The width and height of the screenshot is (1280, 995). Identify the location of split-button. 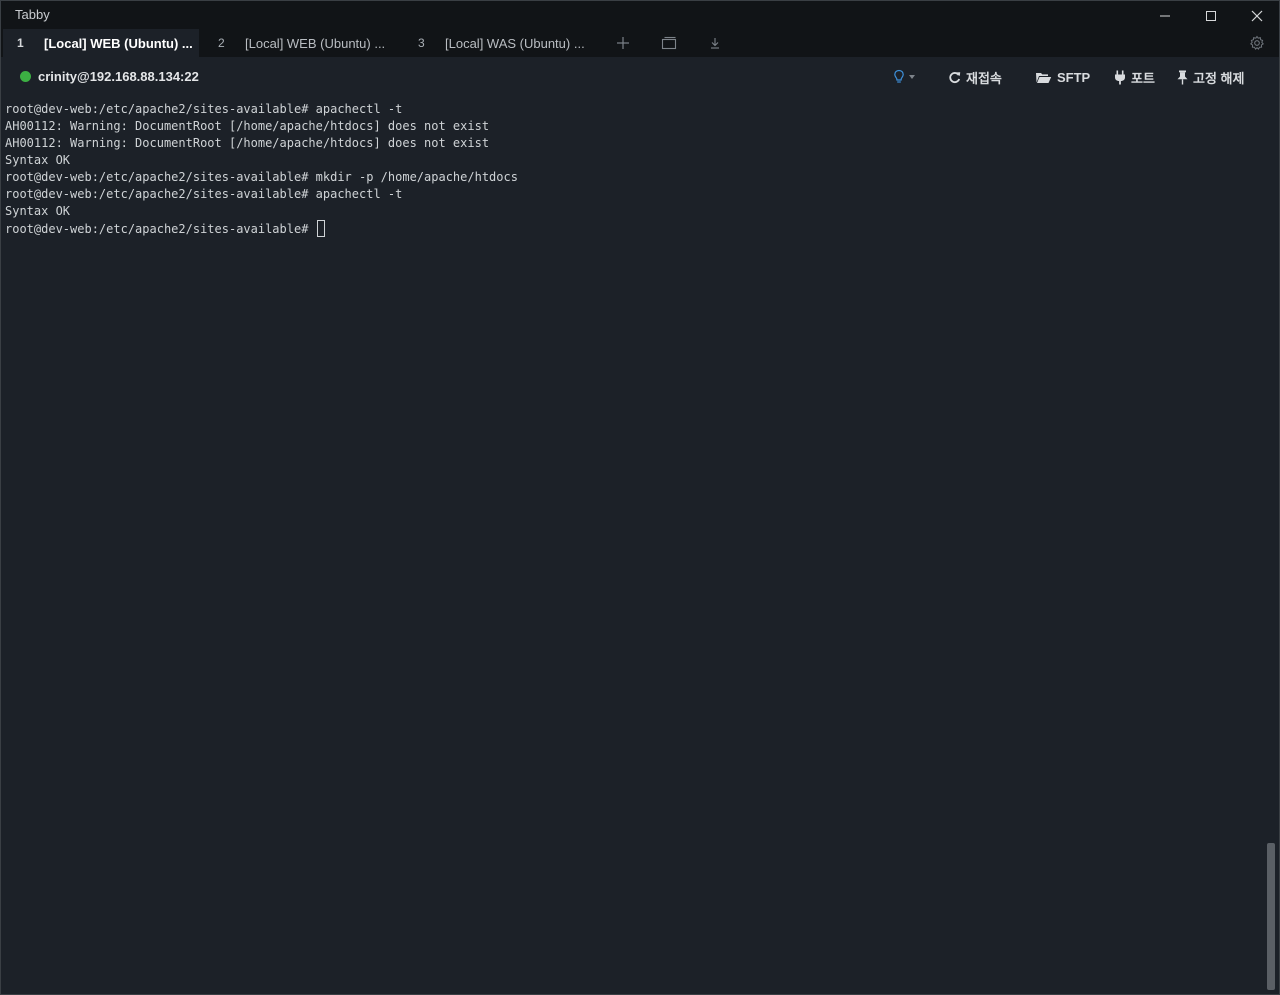
(669, 43).